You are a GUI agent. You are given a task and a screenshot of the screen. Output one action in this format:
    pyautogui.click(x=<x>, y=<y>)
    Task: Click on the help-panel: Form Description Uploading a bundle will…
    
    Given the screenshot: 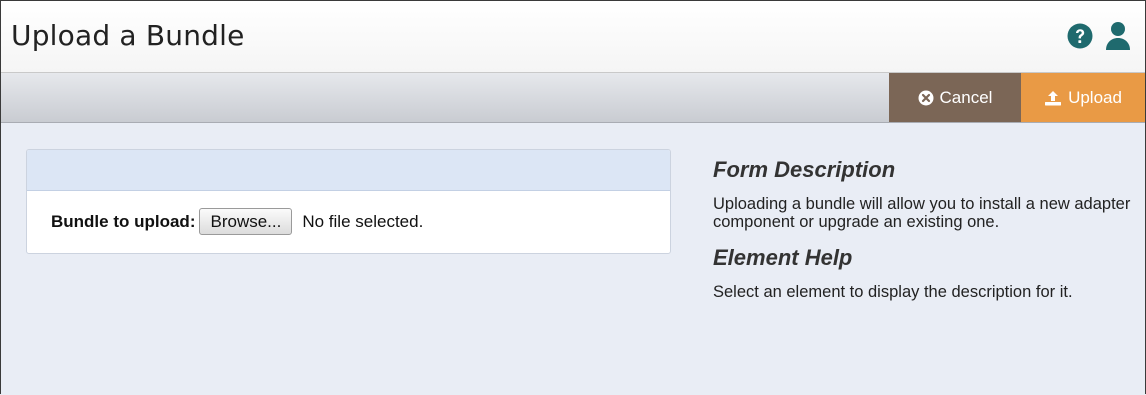 What is the action you would take?
    pyautogui.click(x=923, y=236)
    